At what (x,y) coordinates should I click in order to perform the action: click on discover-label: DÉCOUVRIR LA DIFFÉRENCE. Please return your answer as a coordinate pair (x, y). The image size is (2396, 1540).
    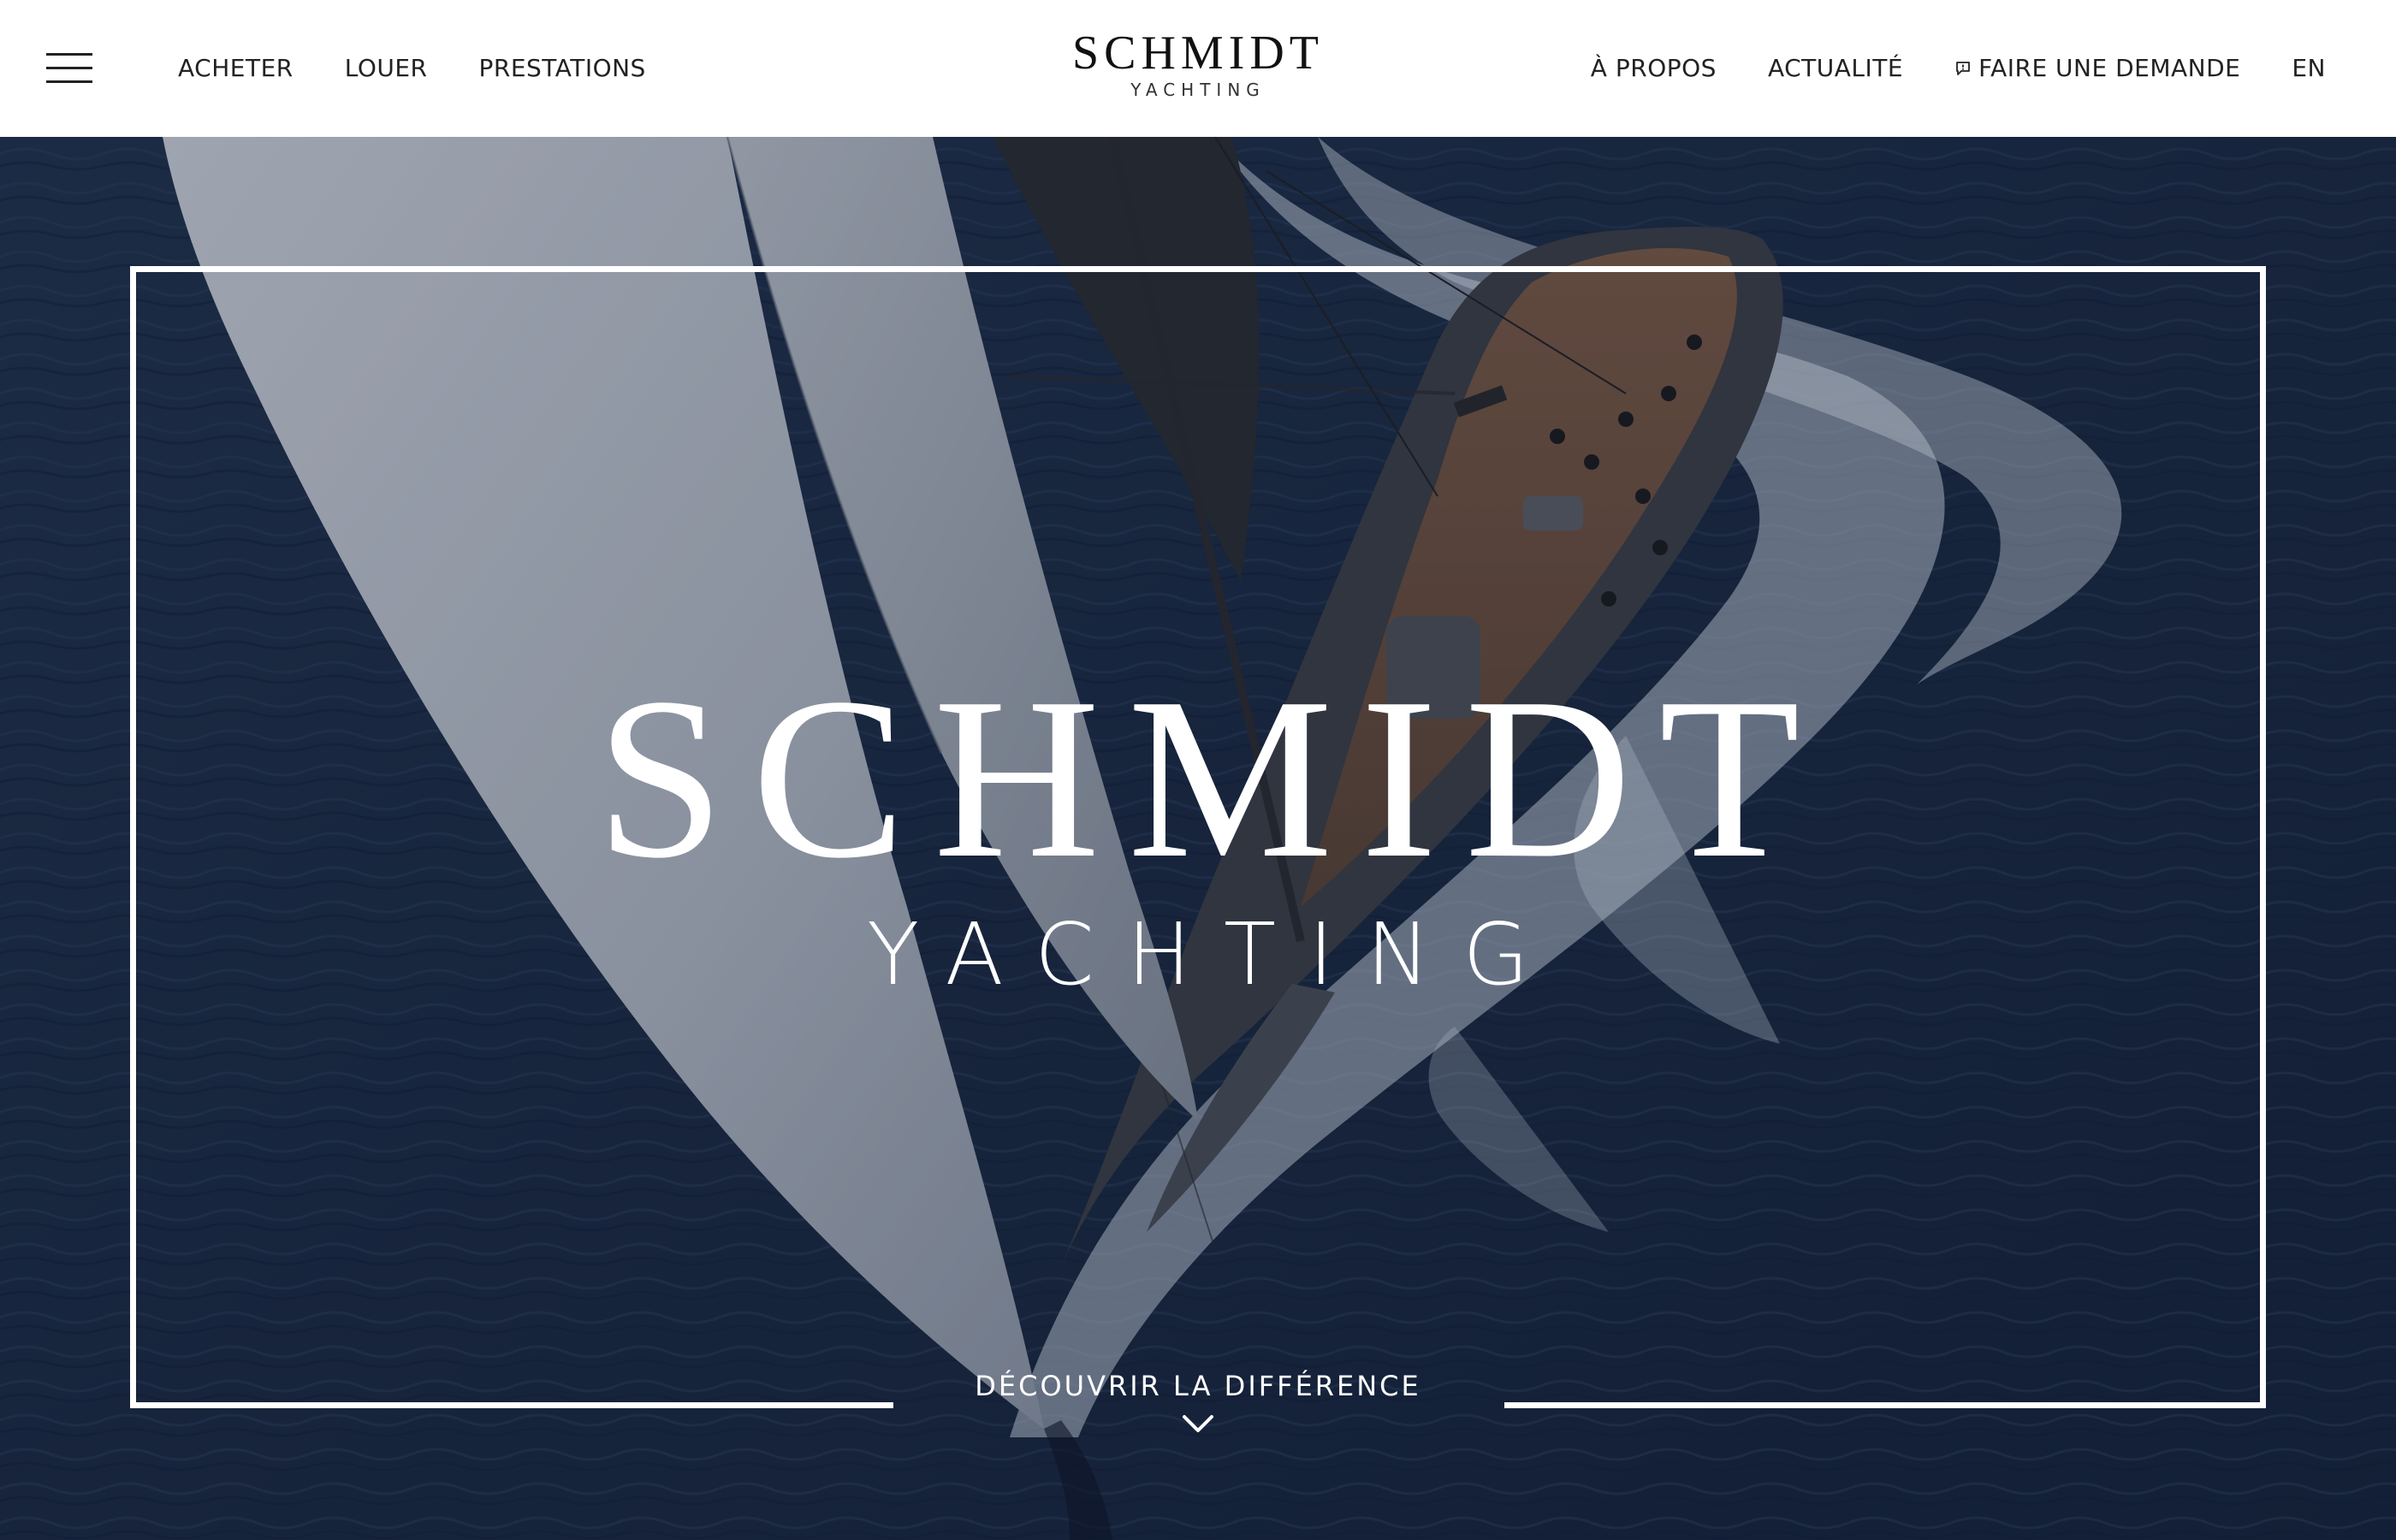
    Looking at the image, I should click on (1198, 1386).